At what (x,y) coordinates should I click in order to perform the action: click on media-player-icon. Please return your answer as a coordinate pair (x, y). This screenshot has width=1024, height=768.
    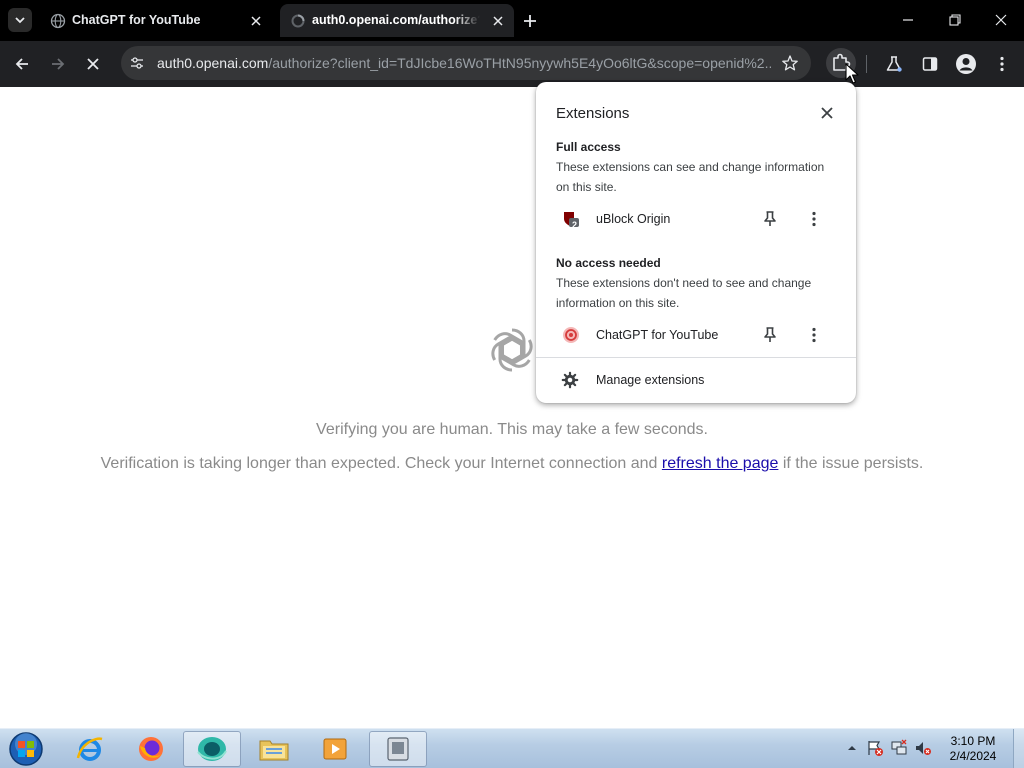
    Looking at the image, I should click on (335, 749).